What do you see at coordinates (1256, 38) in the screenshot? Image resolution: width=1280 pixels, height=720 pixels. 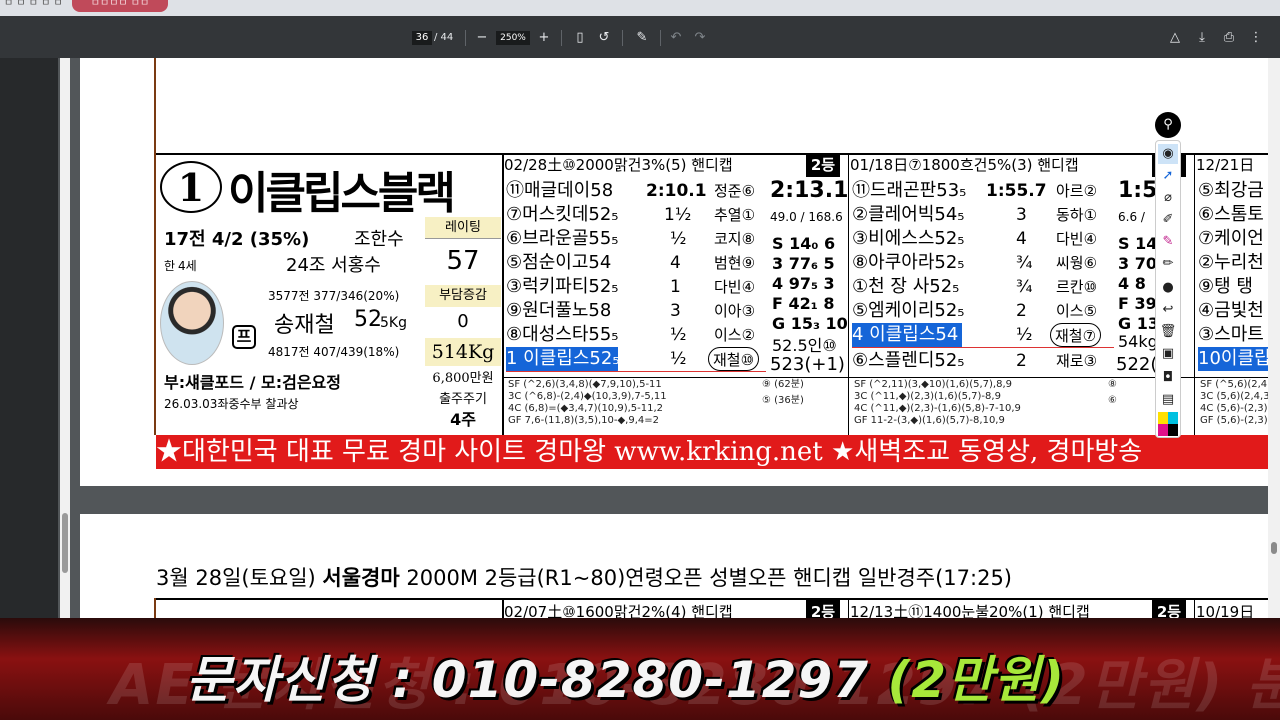 I see `more-icon: ⋮` at bounding box center [1256, 38].